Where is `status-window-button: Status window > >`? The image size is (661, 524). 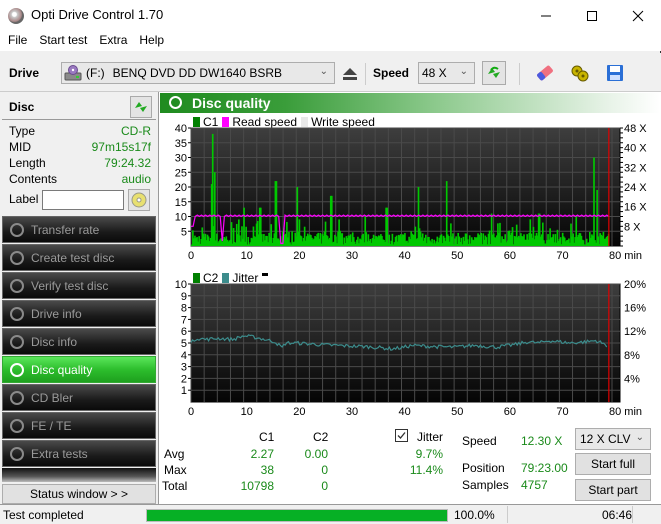 status-window-button: Status window > > is located at coordinates (79, 494).